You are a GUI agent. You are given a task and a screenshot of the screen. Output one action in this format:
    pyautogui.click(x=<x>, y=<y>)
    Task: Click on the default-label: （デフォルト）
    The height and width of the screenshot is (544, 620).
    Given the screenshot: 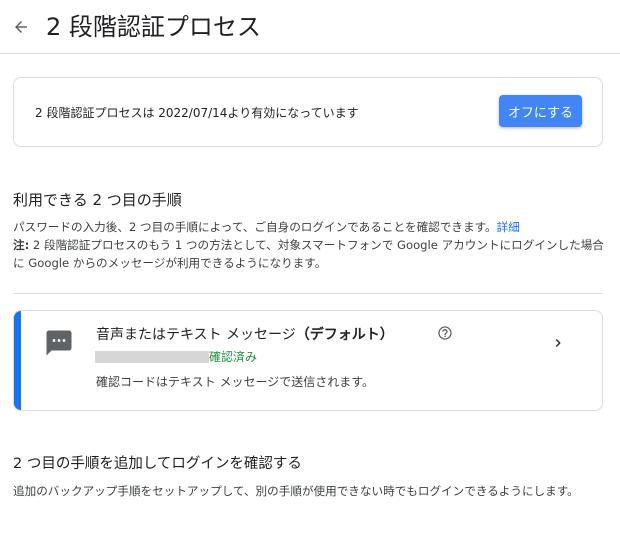 What is the action you would take?
    pyautogui.click(x=344, y=335)
    